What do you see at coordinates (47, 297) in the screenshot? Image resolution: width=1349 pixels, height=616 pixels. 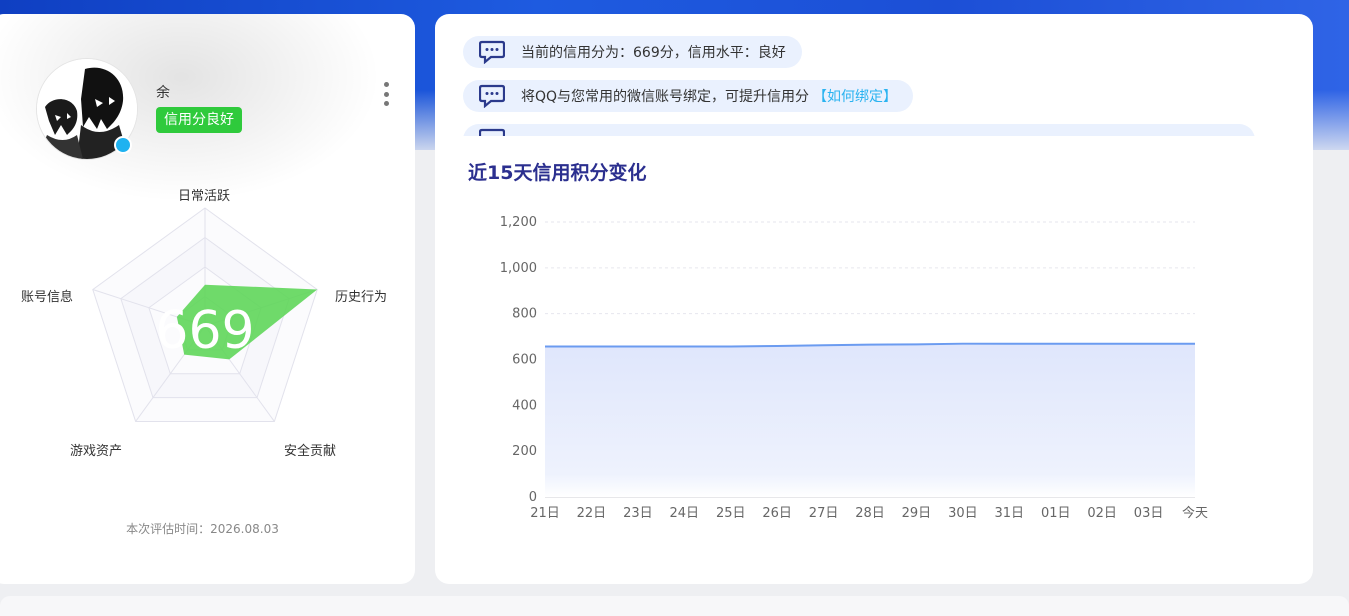 I see `radar-label-account: 账号信息` at bounding box center [47, 297].